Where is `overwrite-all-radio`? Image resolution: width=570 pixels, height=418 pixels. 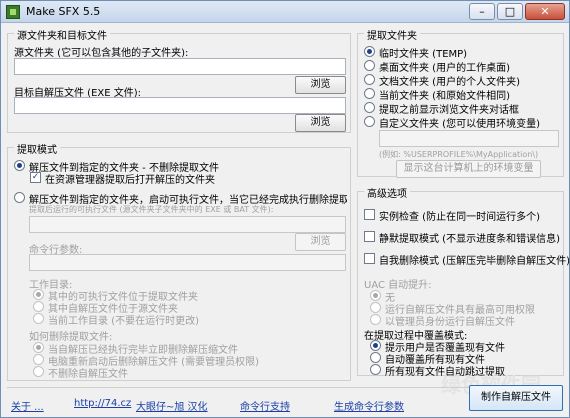 overwrite-all-radio is located at coordinates (375, 357).